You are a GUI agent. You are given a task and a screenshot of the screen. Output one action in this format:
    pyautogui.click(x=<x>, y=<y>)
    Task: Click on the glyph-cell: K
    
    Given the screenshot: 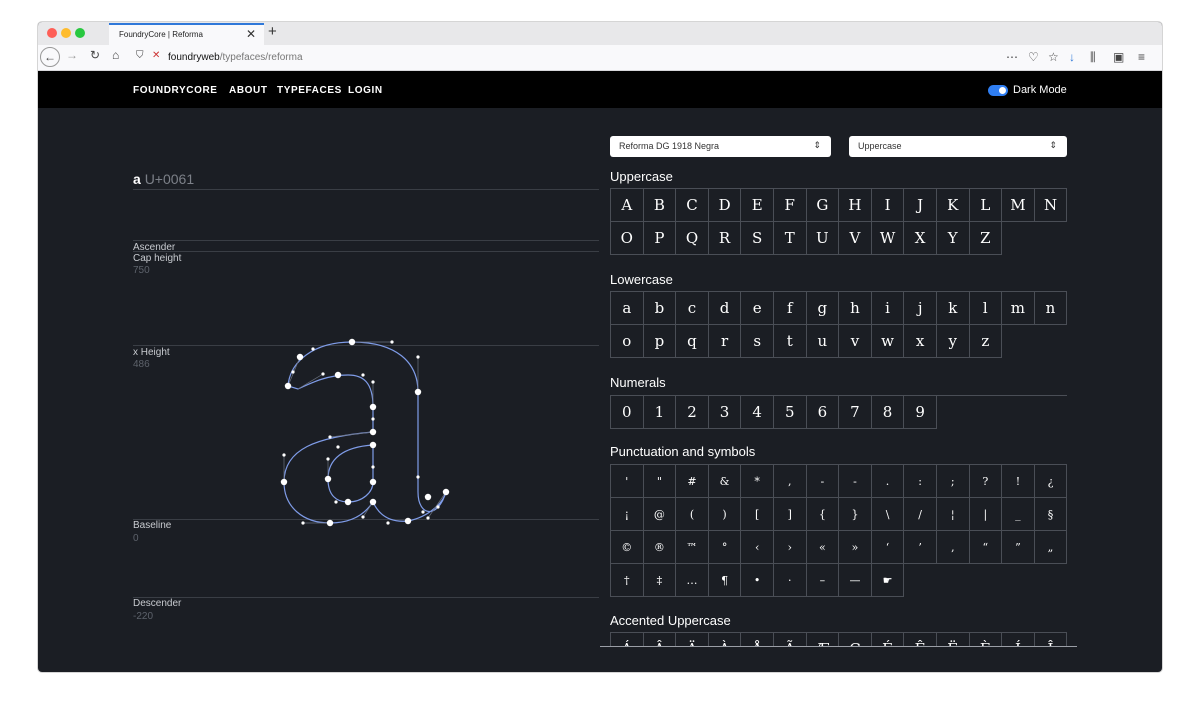 What is the action you would take?
    pyautogui.click(x=953, y=205)
    